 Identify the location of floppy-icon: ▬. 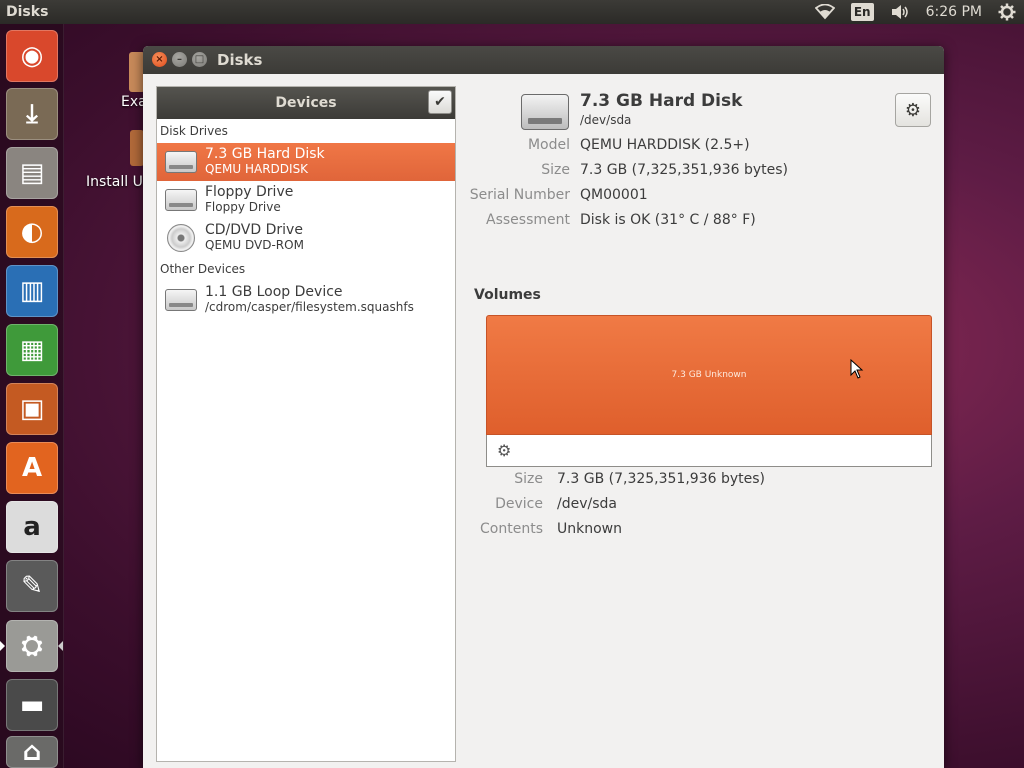
(32, 705).